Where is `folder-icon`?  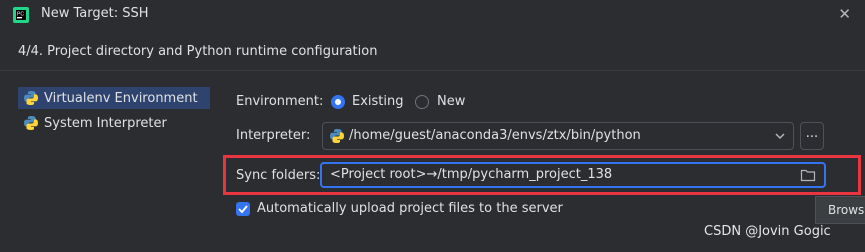
folder-icon is located at coordinates (808, 175).